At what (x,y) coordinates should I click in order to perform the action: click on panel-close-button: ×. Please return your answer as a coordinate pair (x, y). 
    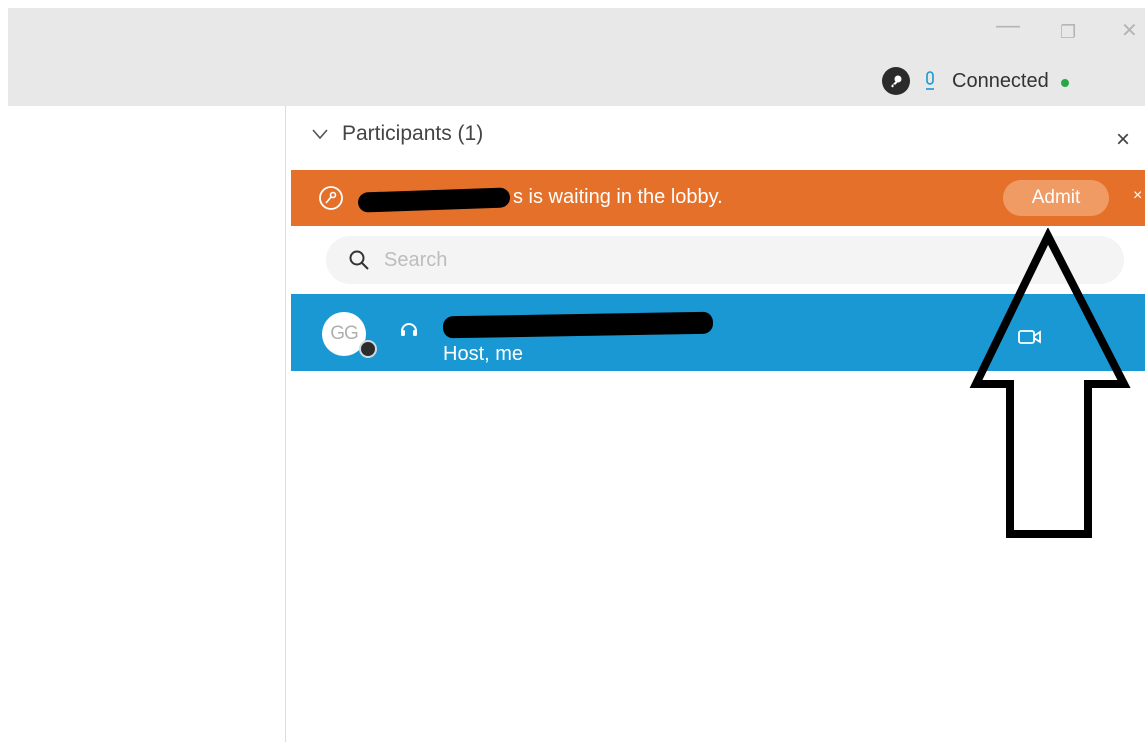
    Looking at the image, I should click on (1123, 140).